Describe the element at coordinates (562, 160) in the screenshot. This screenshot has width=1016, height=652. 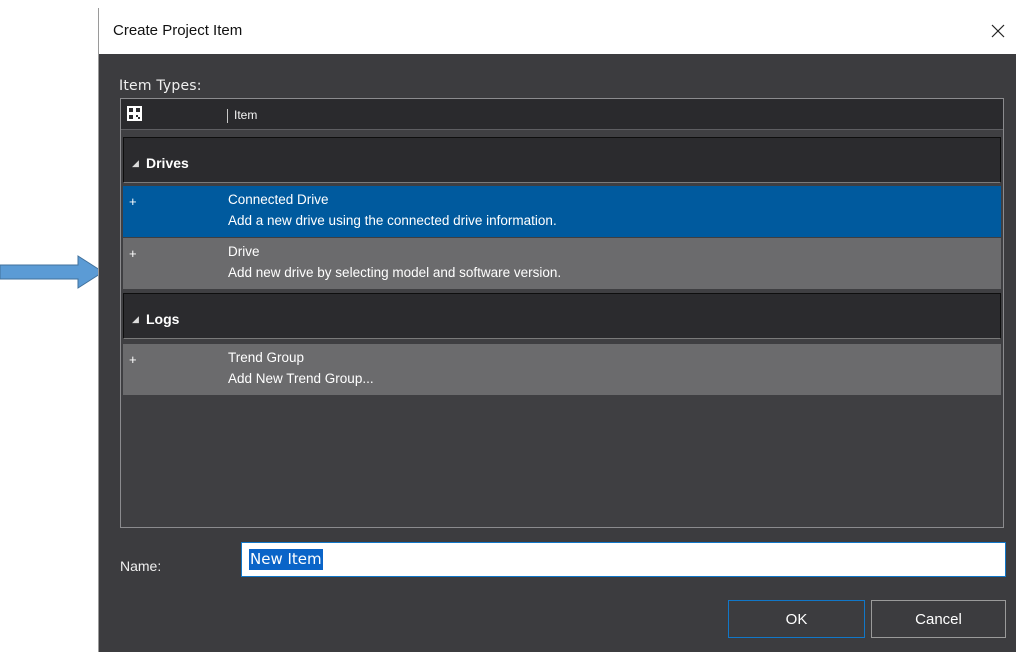
I see `group-header-drives: ◢ Drives` at that location.